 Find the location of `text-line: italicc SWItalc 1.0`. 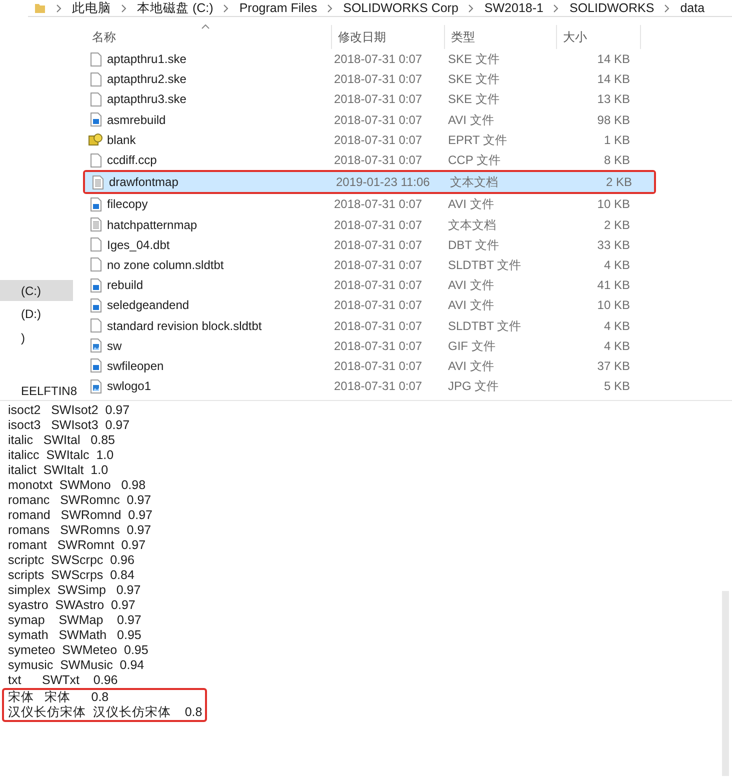

text-line: italicc SWItalc 1.0 is located at coordinates (61, 455).